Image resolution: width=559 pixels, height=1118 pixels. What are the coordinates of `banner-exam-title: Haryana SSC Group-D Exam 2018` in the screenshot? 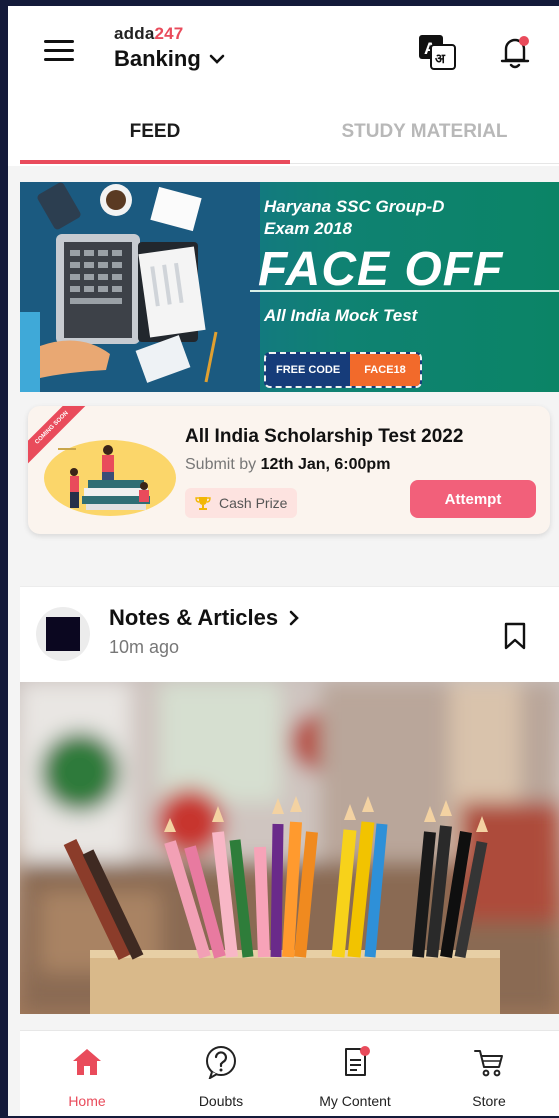 It's located at (354, 217).